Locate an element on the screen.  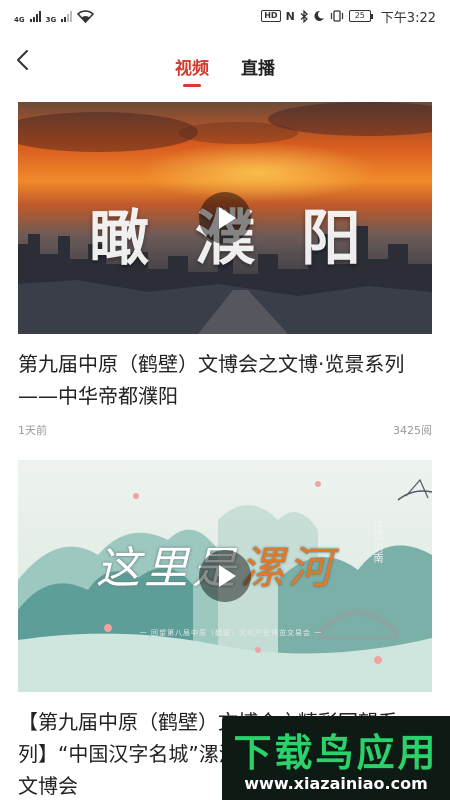
watermark-badge: 下载鸟应用 www.xiazainiao.com is located at coordinates (336, 758).